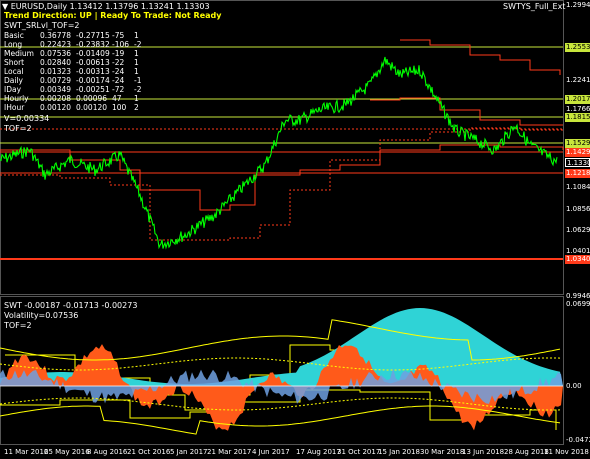 This screenshot has height=459, width=590. What do you see at coordinates (318, 452) in the screenshot?
I see `time-tick: 17 Aug 2017` at bounding box center [318, 452].